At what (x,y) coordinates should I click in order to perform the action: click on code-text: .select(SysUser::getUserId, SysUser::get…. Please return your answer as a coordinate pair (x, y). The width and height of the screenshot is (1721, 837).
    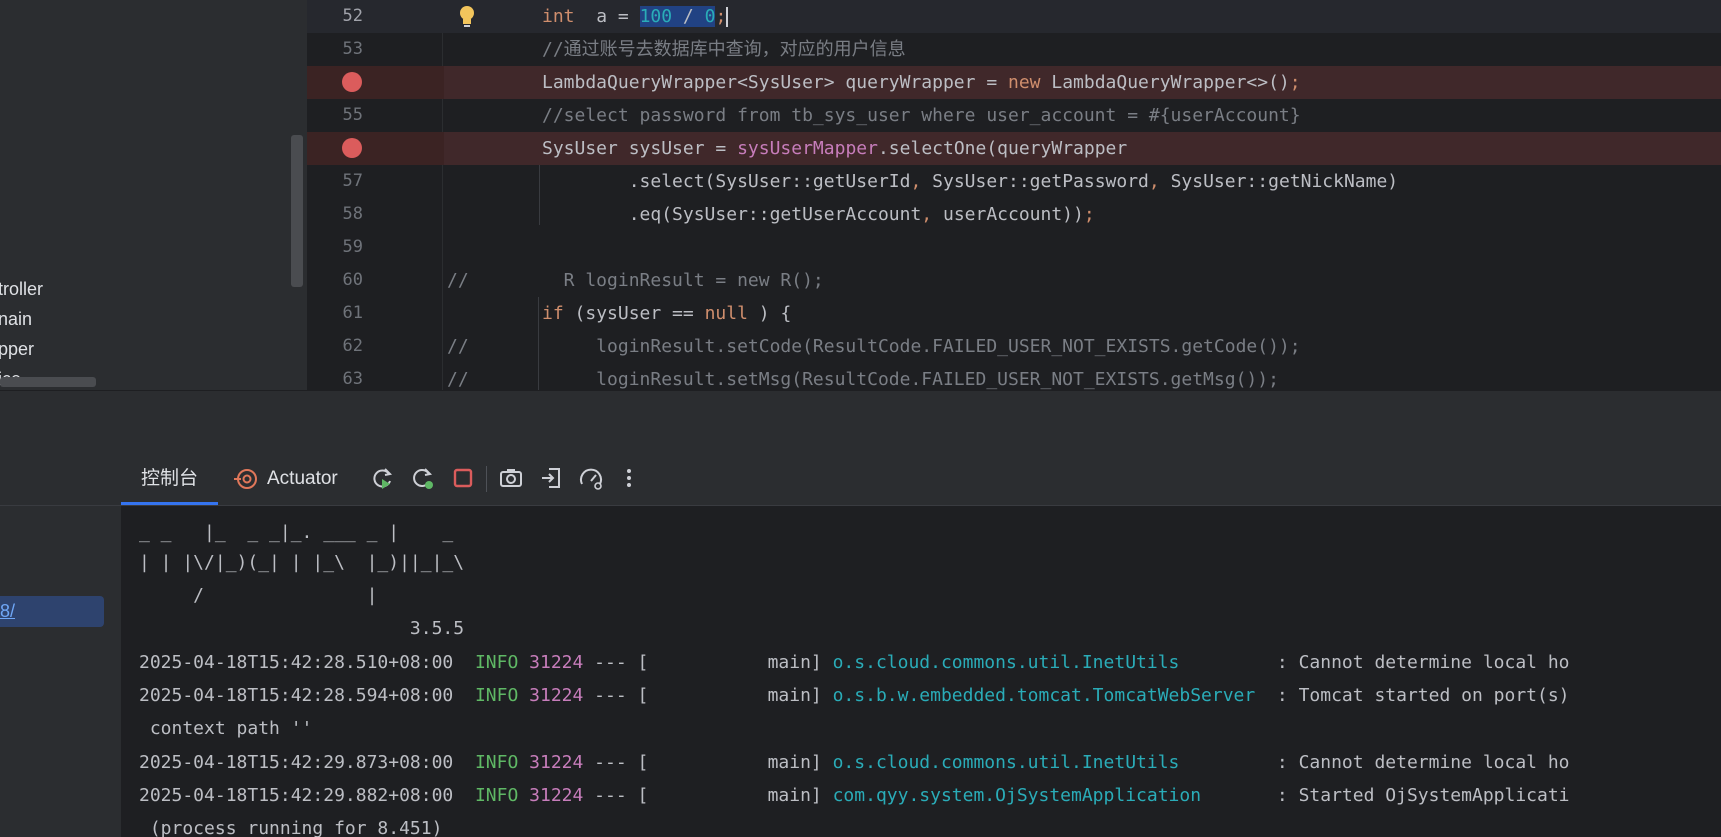
    Looking at the image, I should click on (970, 181).